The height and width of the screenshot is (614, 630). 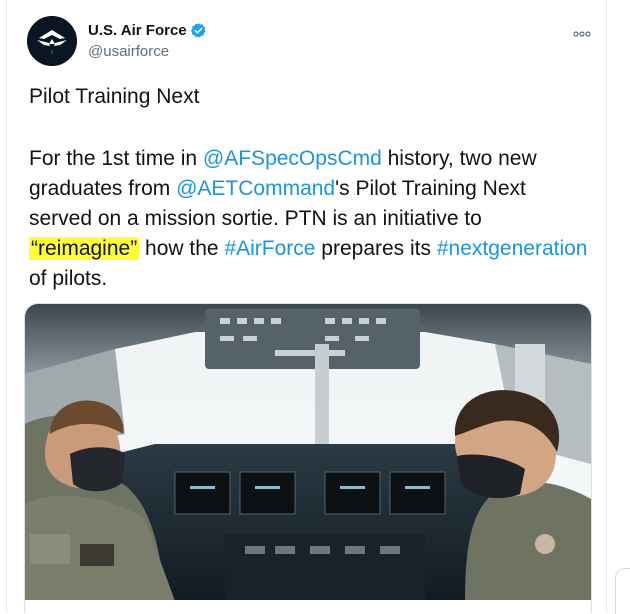 I want to click on hashtag-link: #AirForce, so click(x=269, y=248).